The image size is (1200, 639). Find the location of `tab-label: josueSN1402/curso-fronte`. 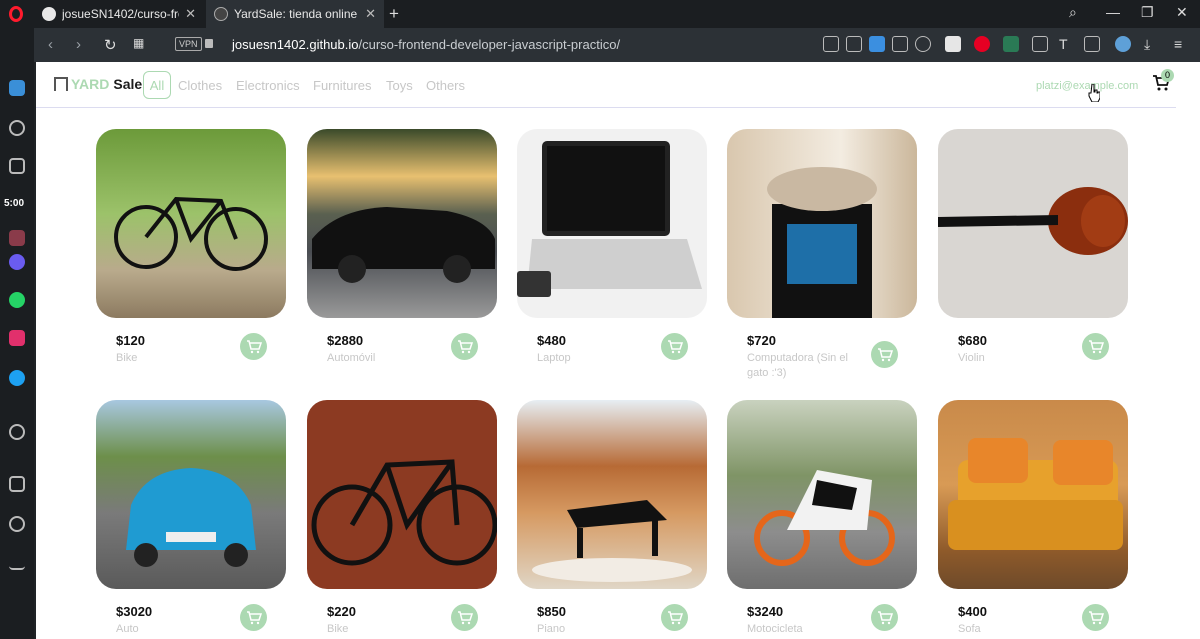

tab-label: josueSN1402/curso-fronte is located at coordinates (120, 14).